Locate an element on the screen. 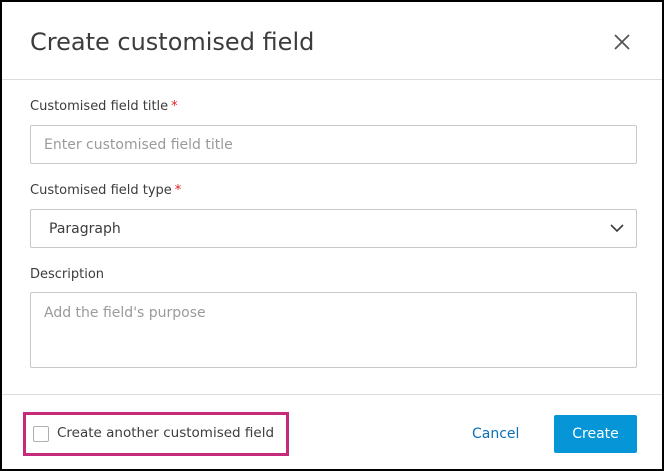 Image resolution: width=664 pixels, height=471 pixels. type-label: Customised field type * is located at coordinates (105, 190).